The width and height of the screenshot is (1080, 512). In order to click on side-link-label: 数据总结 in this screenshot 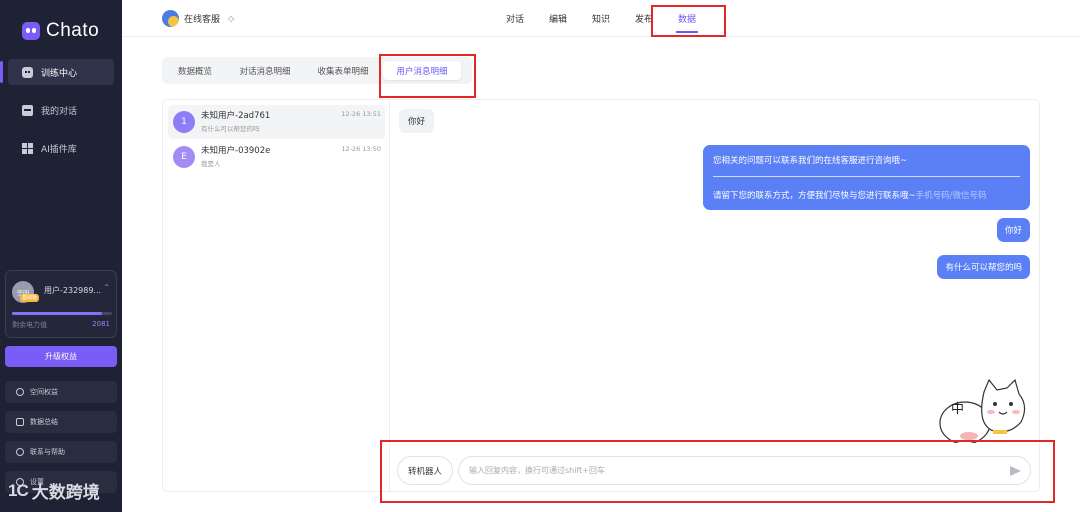, I will do `click(44, 422)`.